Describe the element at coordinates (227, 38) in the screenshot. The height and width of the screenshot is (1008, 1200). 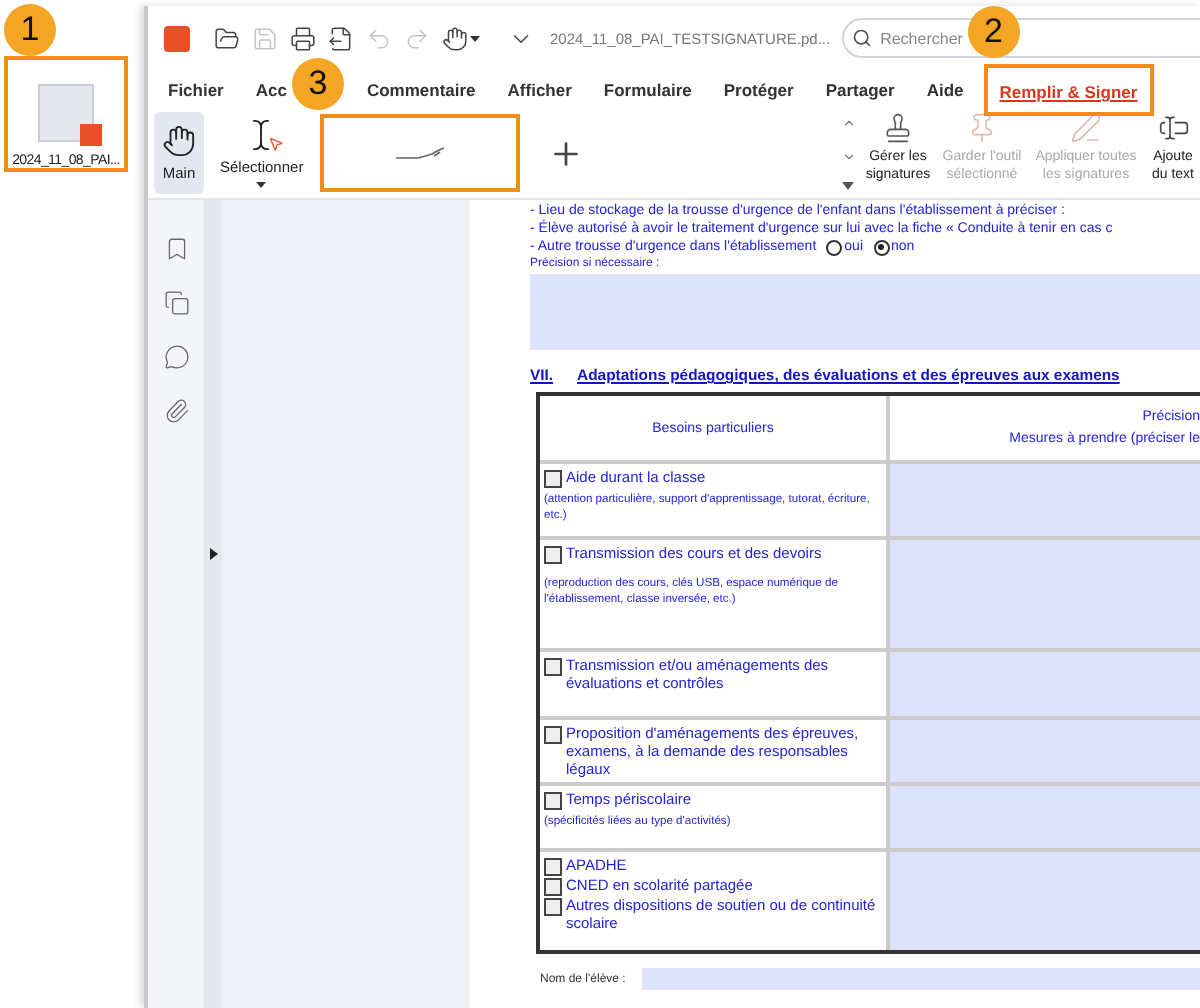
I see `folder-icon` at that location.